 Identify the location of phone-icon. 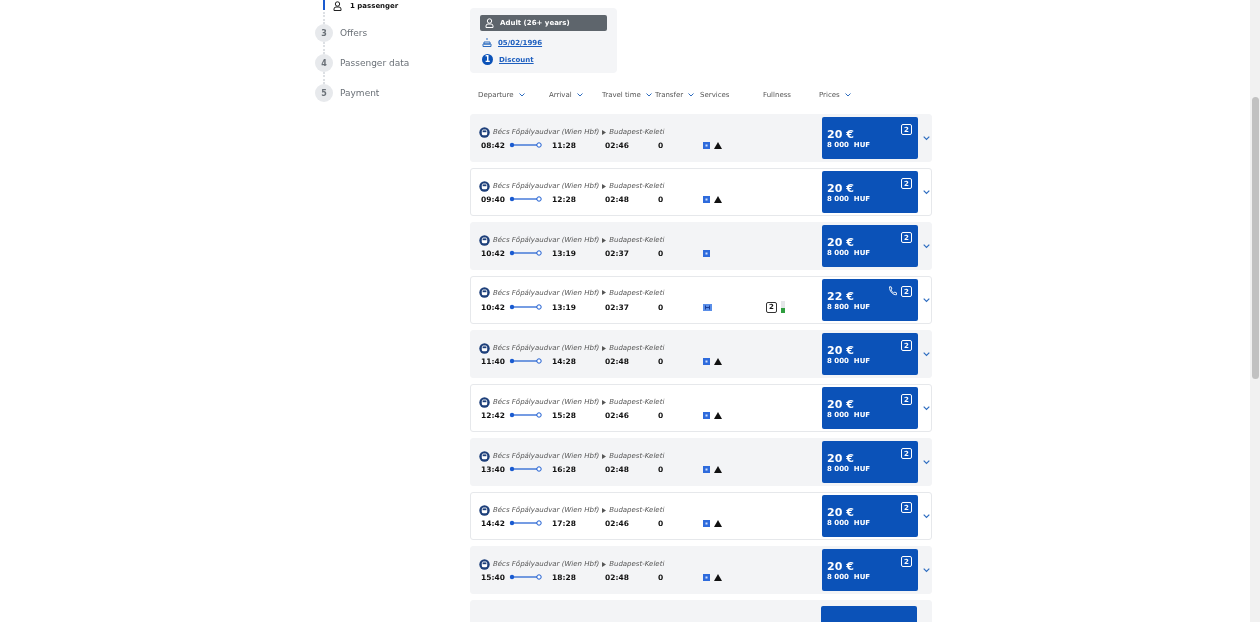
(892, 291).